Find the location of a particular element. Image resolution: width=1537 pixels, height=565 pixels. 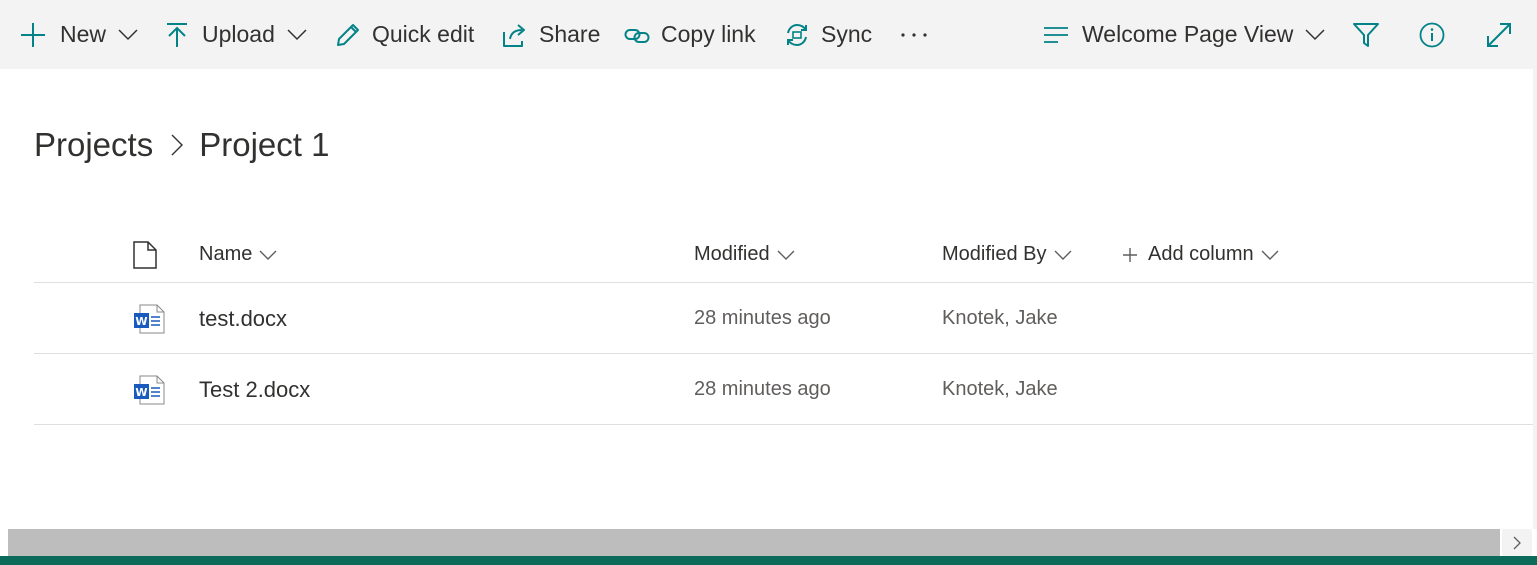

list-header: Name Modified Modified By Add column is located at coordinates (785, 254).